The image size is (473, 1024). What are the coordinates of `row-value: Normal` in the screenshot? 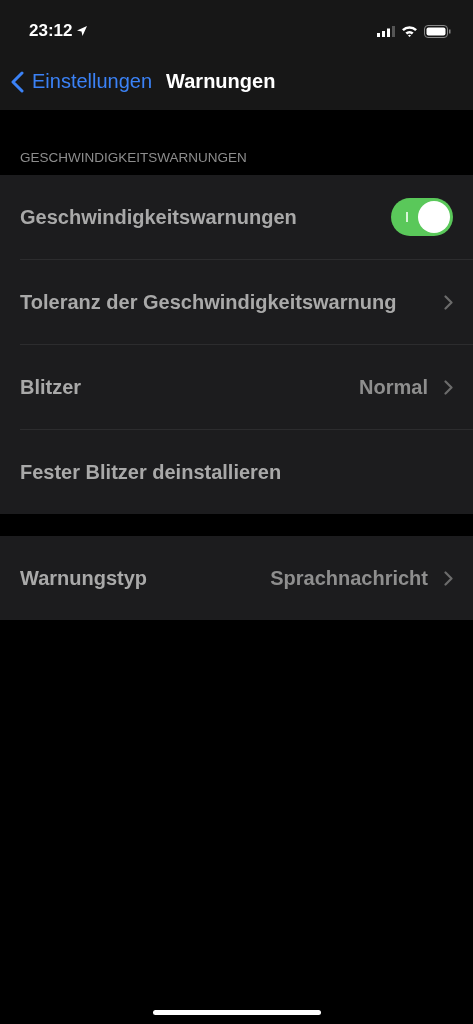 It's located at (393, 387).